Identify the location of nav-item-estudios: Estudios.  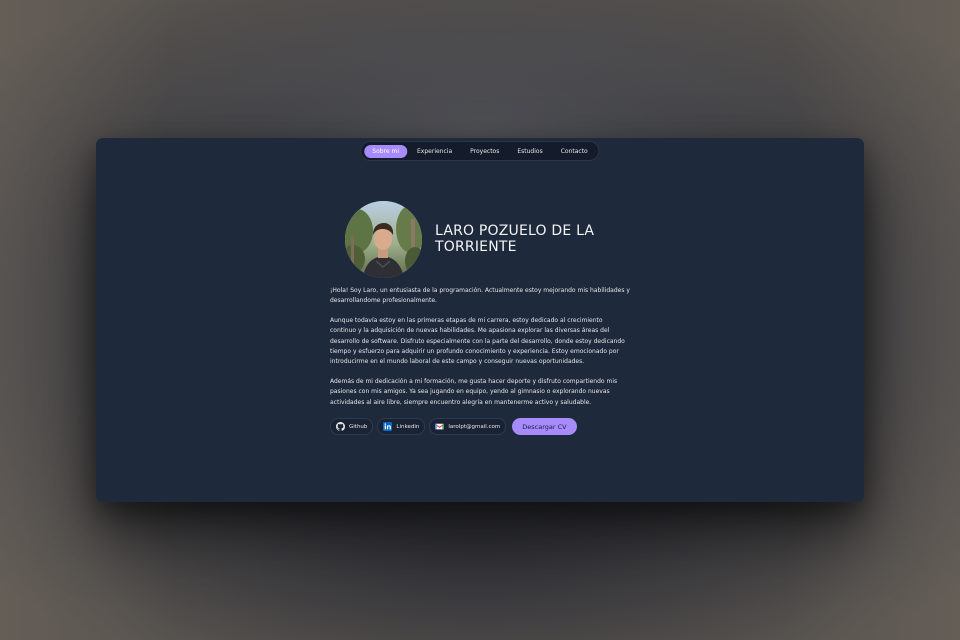
(529, 151).